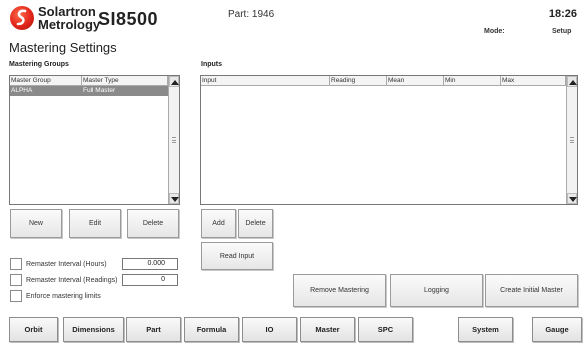 The height and width of the screenshot is (346, 586). What do you see at coordinates (63, 47) in the screenshot?
I see `page-title: Mastering Settings` at bounding box center [63, 47].